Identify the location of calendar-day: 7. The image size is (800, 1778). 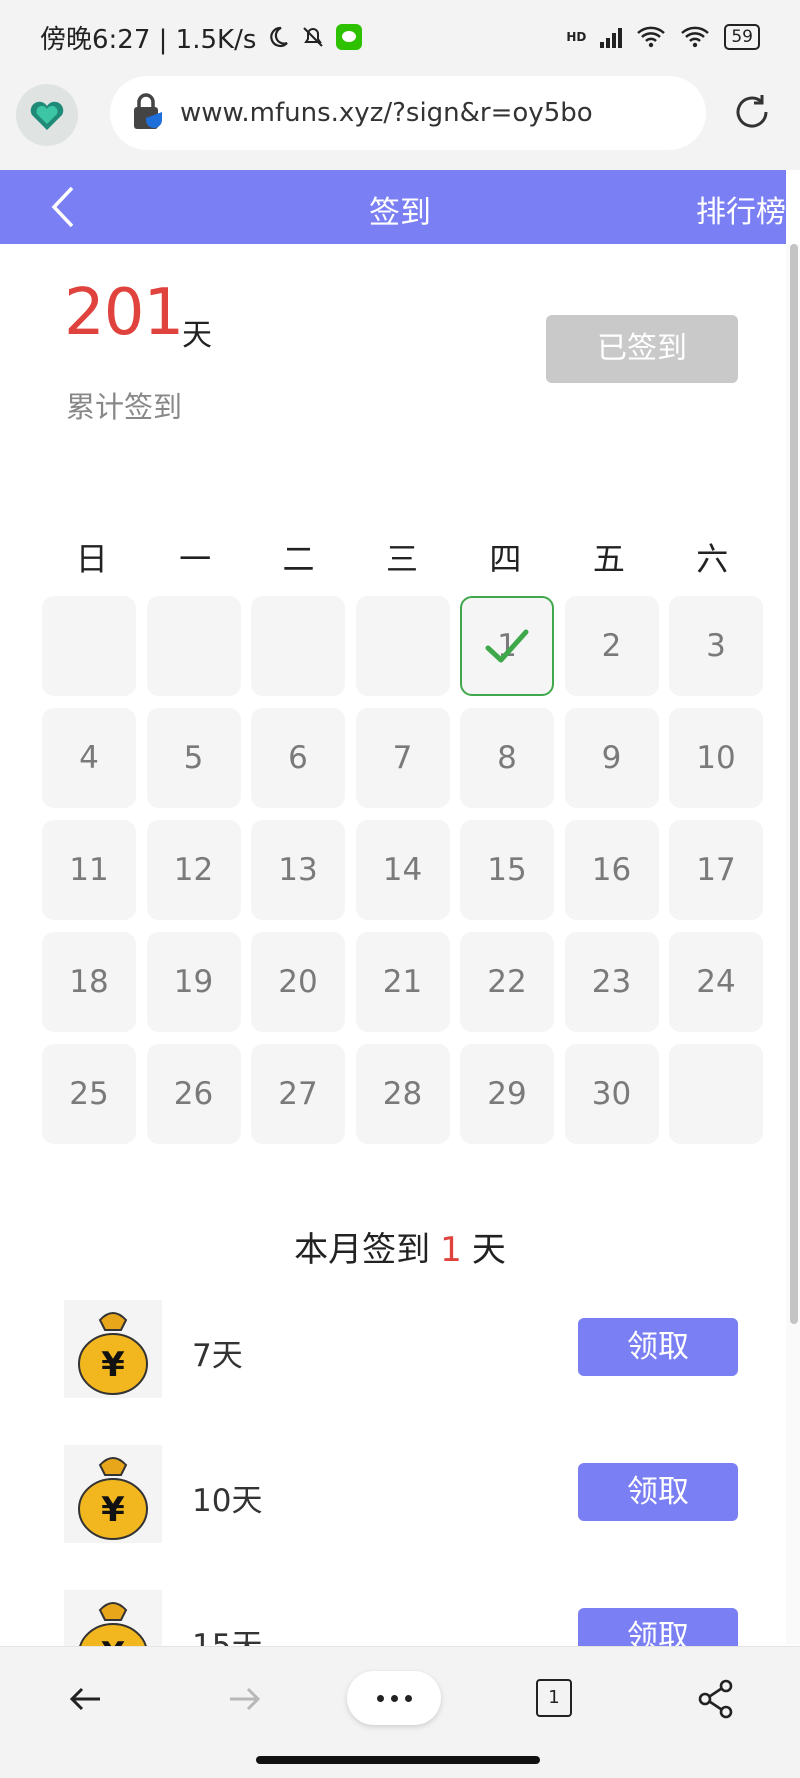
(402, 758).